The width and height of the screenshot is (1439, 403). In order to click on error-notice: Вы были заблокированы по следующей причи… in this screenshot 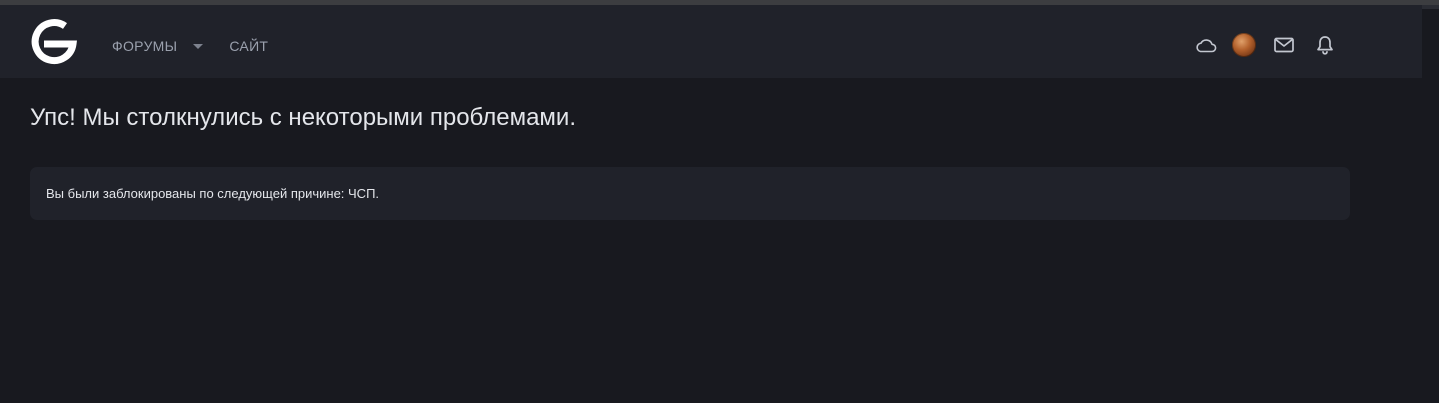, I will do `click(690, 193)`.